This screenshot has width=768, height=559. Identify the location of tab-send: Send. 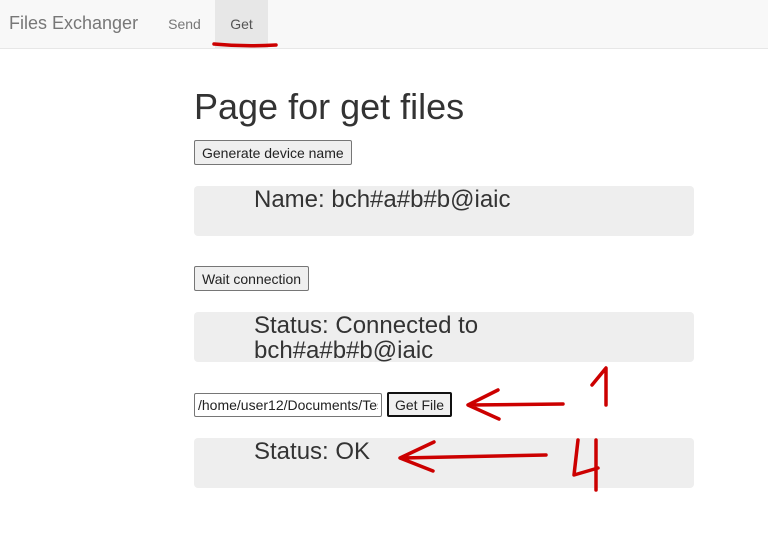
(184, 24).